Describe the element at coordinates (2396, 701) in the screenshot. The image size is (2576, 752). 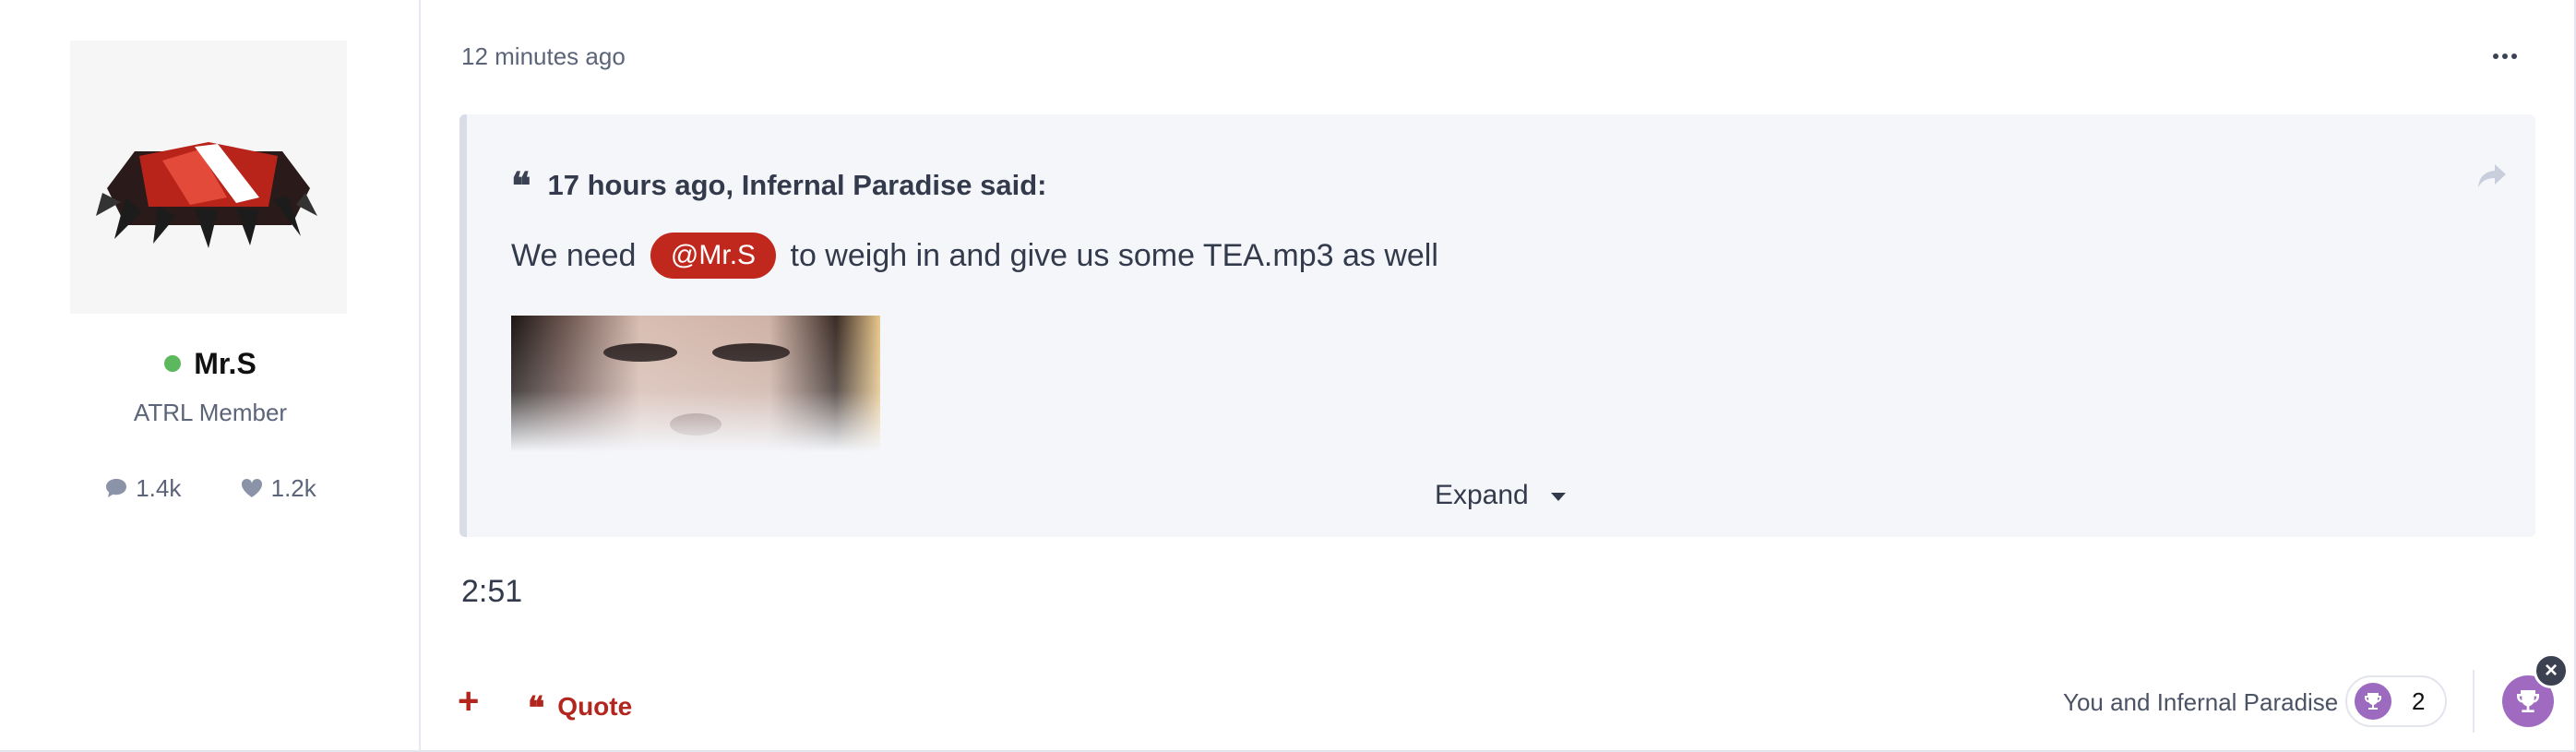
I see `reaction-count-badge: 2` at that location.